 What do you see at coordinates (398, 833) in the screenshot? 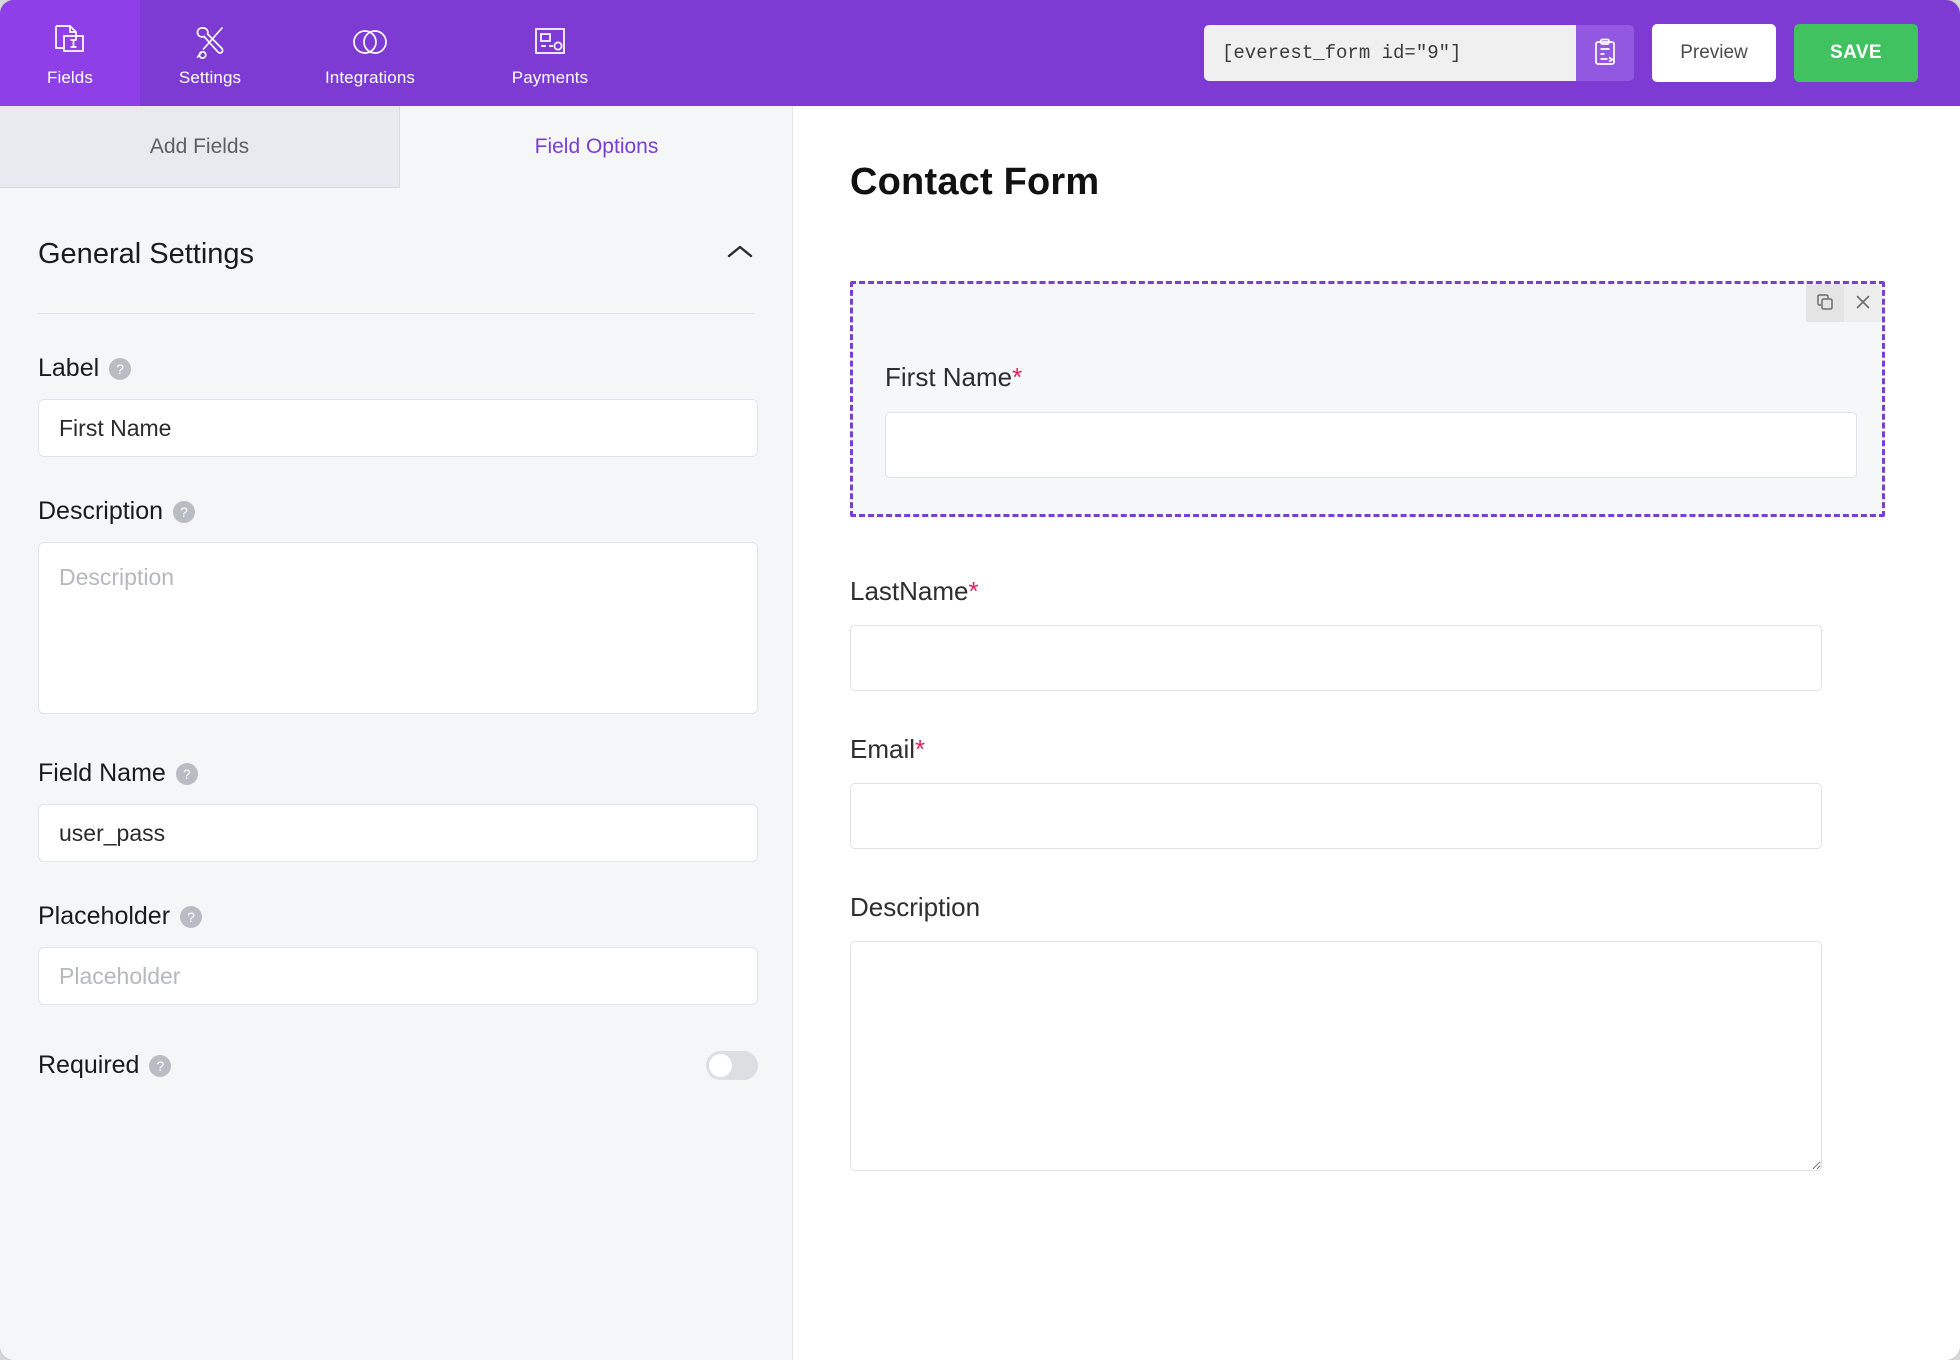
I see `field-name-input` at bounding box center [398, 833].